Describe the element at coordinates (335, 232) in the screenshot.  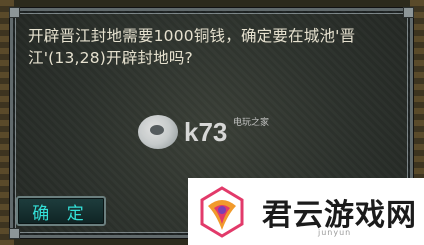
I see `brand-domain: junyun` at that location.